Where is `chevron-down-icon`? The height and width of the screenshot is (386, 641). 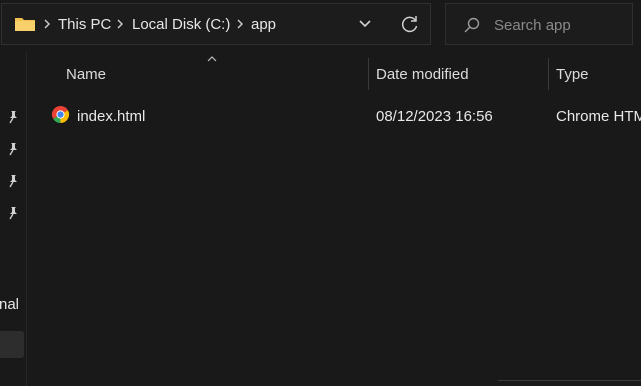
chevron-down-icon is located at coordinates (365, 24).